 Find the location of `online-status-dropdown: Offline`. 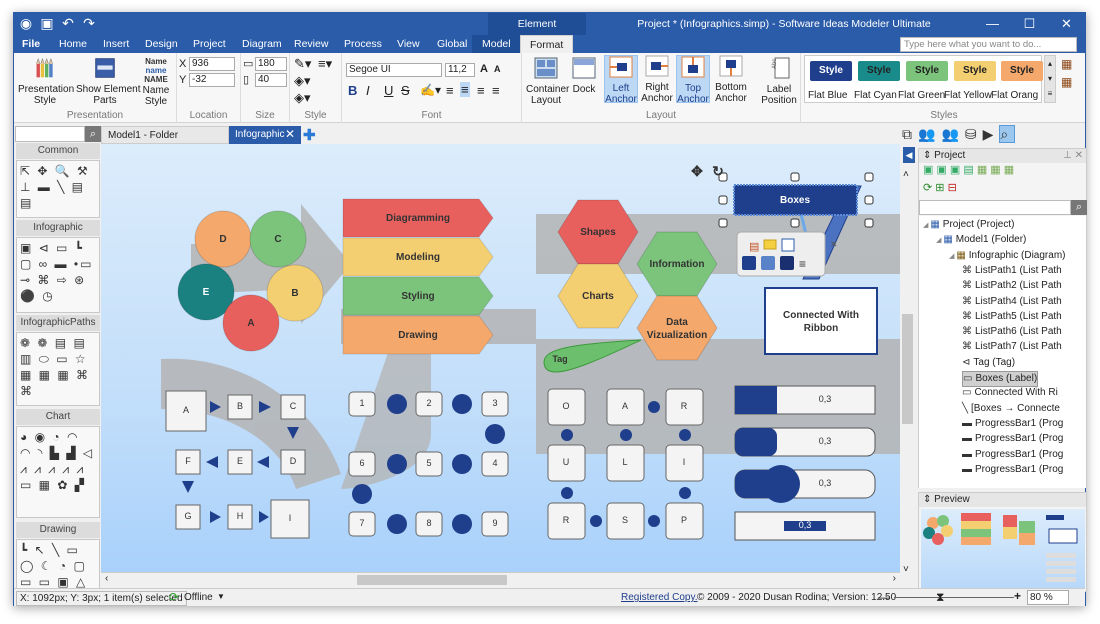

online-status-dropdown: Offline is located at coordinates (198, 597).